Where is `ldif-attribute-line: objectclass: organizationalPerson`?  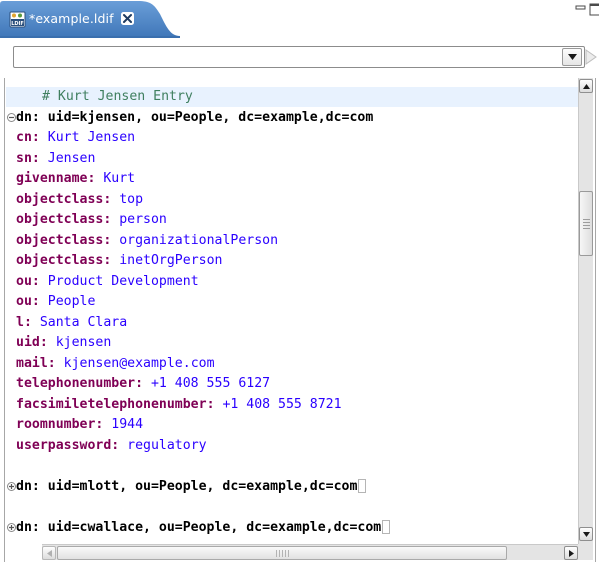 ldif-attribute-line: objectclass: organizationalPerson is located at coordinates (292, 241).